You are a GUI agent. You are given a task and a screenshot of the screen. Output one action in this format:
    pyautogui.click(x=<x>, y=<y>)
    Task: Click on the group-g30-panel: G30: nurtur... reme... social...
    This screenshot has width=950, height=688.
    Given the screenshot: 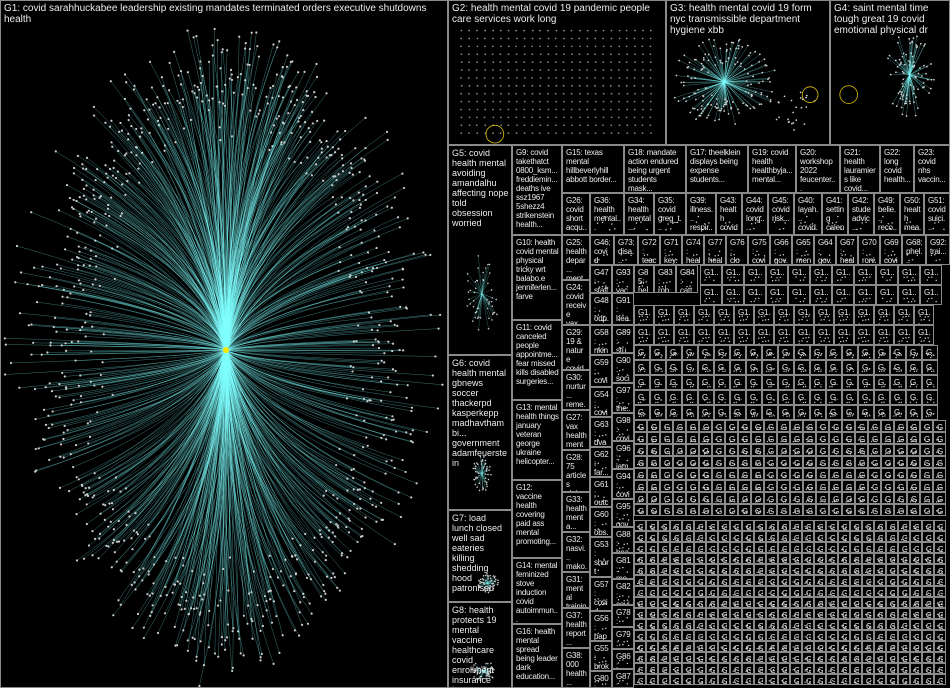 What is the action you would take?
    pyautogui.click(x=576, y=390)
    